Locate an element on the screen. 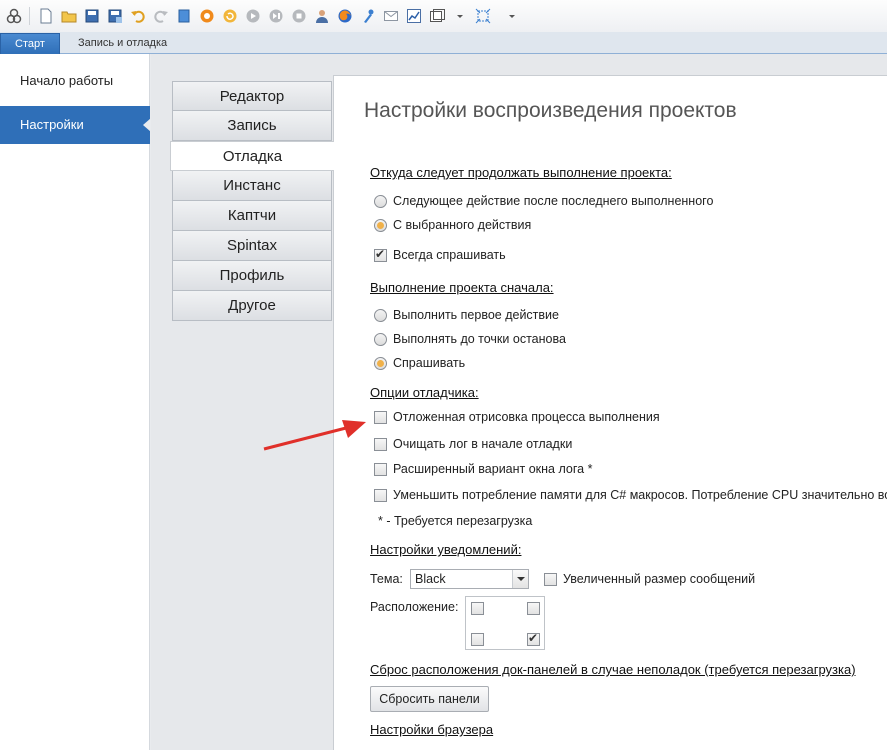  checkbox-label: Отложенная отрисовка процесса выполнения is located at coordinates (526, 417).